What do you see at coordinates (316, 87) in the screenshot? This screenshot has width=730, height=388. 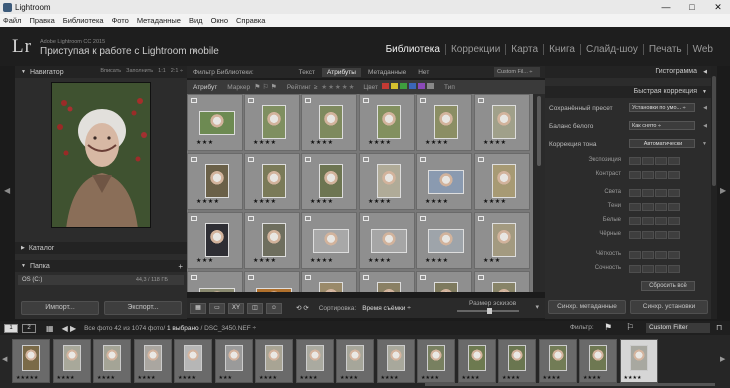 I see `rating-operator: ≥` at bounding box center [316, 87].